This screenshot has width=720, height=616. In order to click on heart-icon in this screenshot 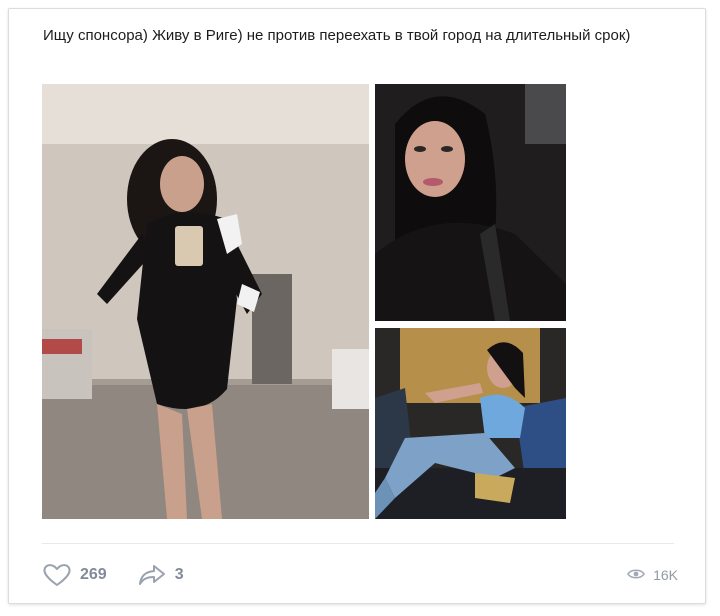, I will do `click(57, 575)`.